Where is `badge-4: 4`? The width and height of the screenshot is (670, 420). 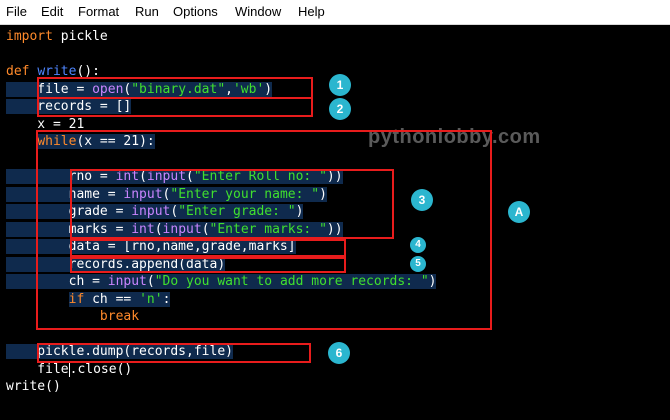
badge-4: 4 is located at coordinates (418, 245).